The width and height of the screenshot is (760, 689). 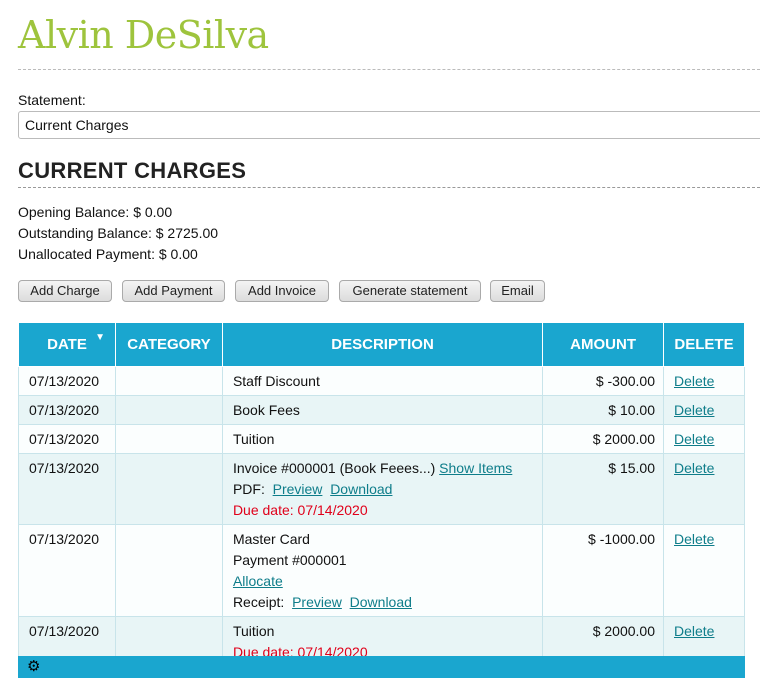 What do you see at coordinates (253, 631) in the screenshot?
I see `charge-title: Tuition` at bounding box center [253, 631].